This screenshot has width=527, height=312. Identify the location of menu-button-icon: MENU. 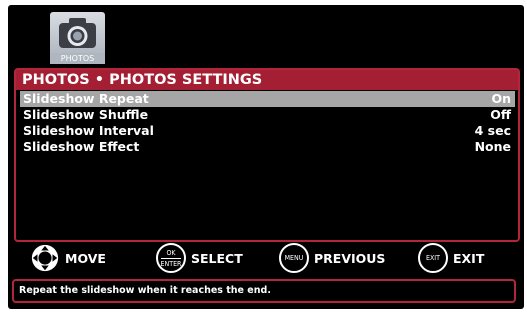
(294, 258).